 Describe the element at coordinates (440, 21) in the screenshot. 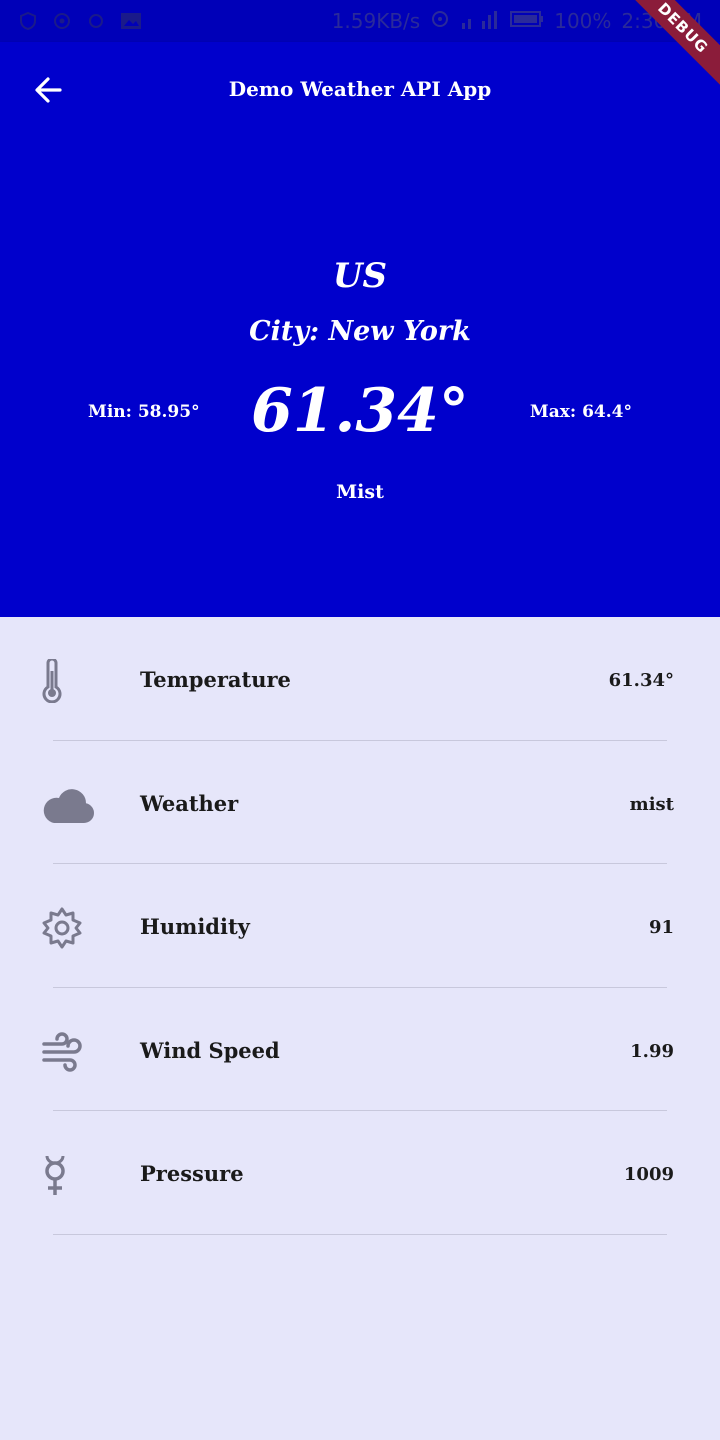

I see `hotspot-icon` at that location.